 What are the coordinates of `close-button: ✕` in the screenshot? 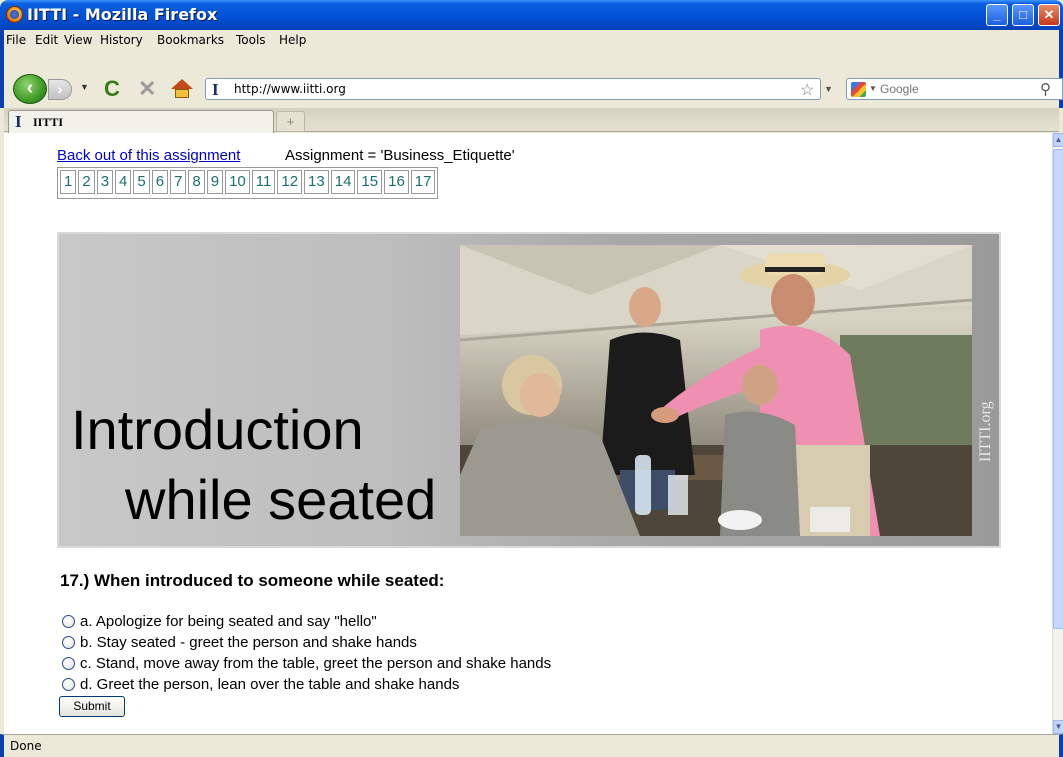 It's located at (1049, 15).